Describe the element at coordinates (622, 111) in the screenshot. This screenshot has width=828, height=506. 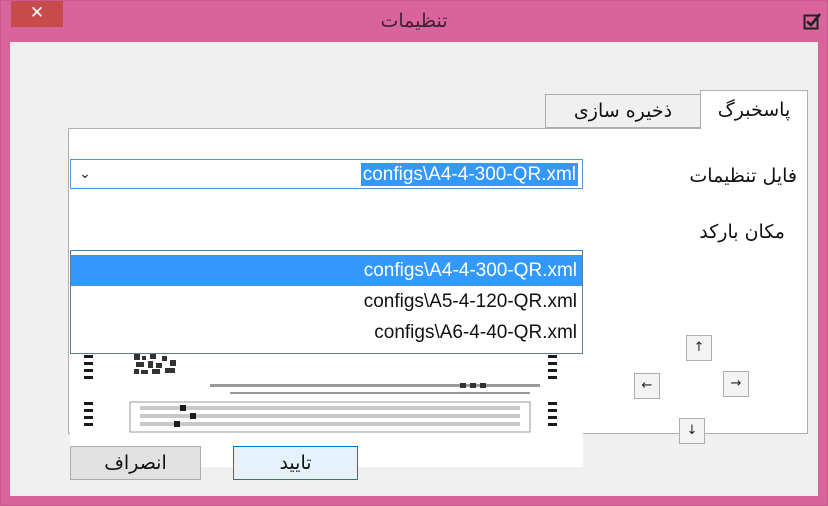
I see `tab-storage: ذخیره سازی` at that location.